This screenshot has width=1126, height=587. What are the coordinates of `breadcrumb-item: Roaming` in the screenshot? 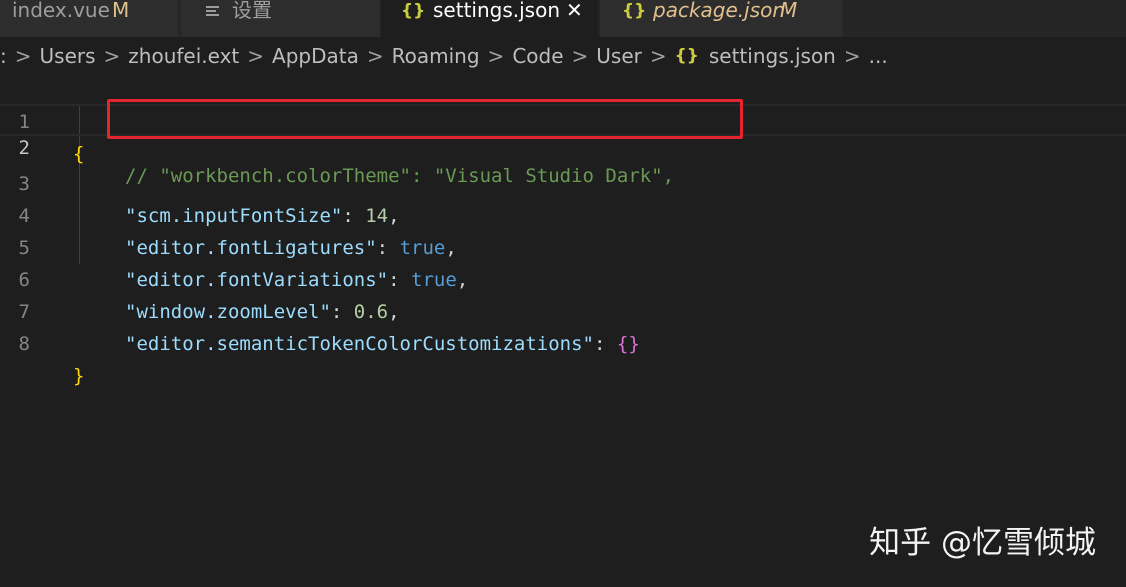 It's located at (436, 56).